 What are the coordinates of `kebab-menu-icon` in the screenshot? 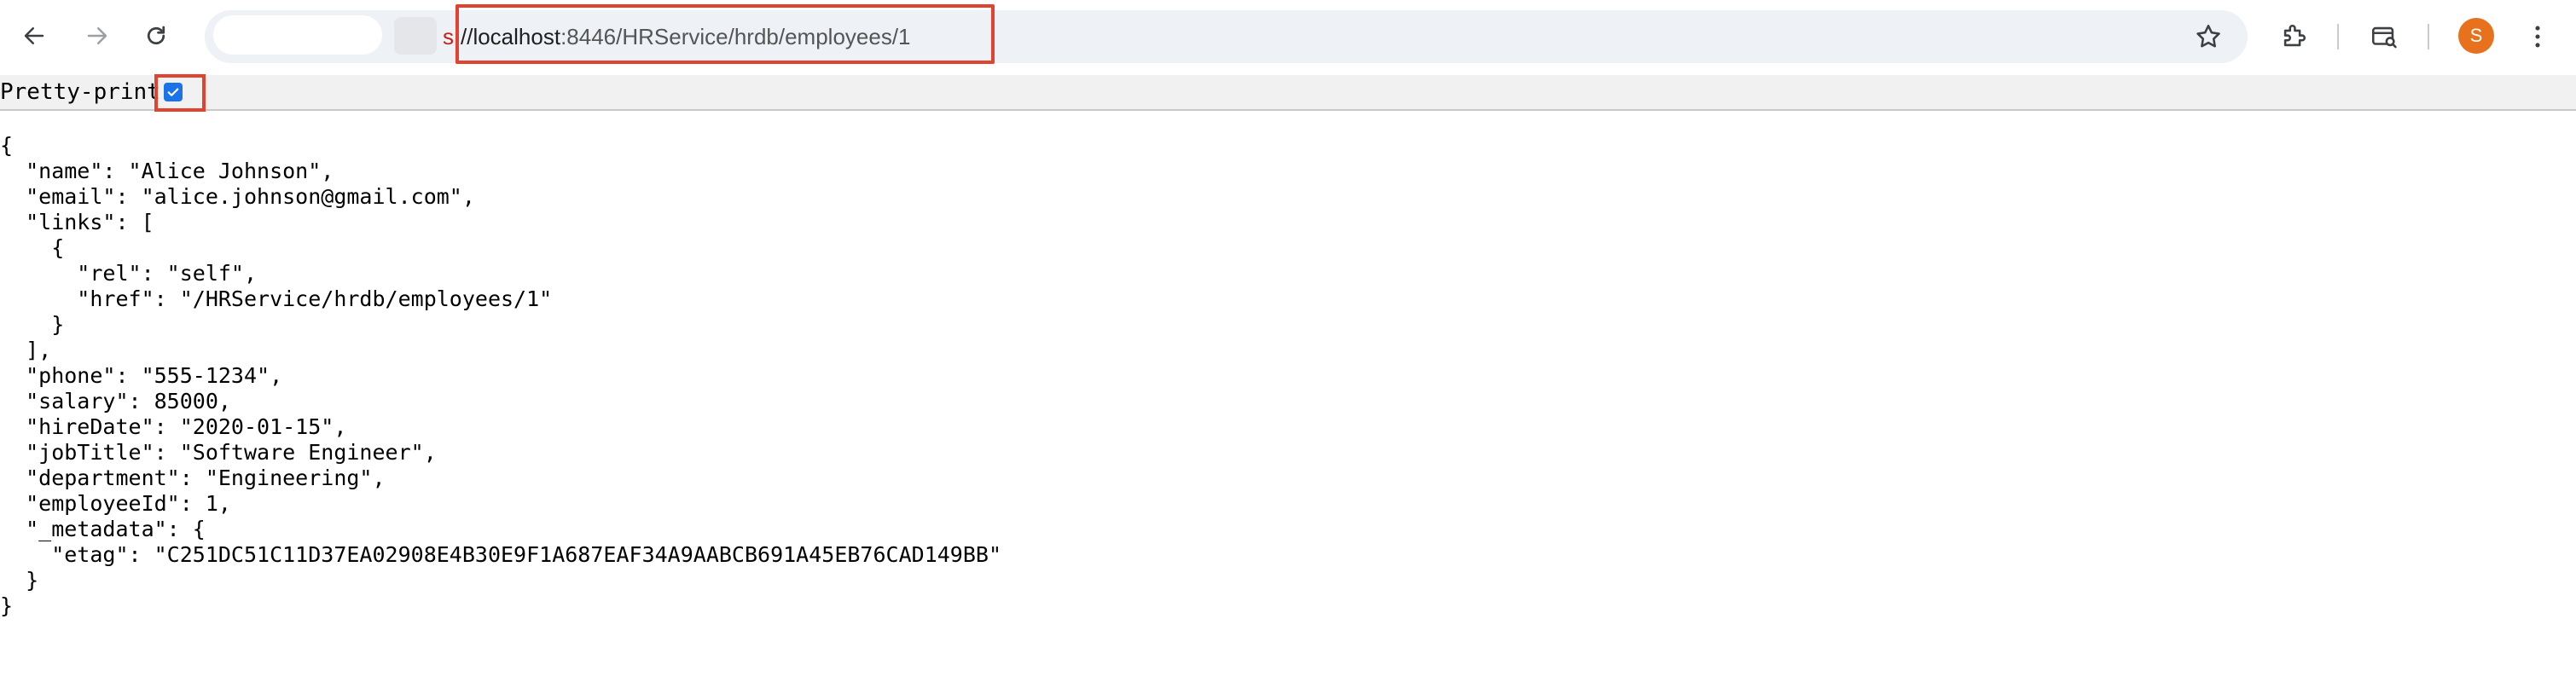 It's located at (2537, 37).